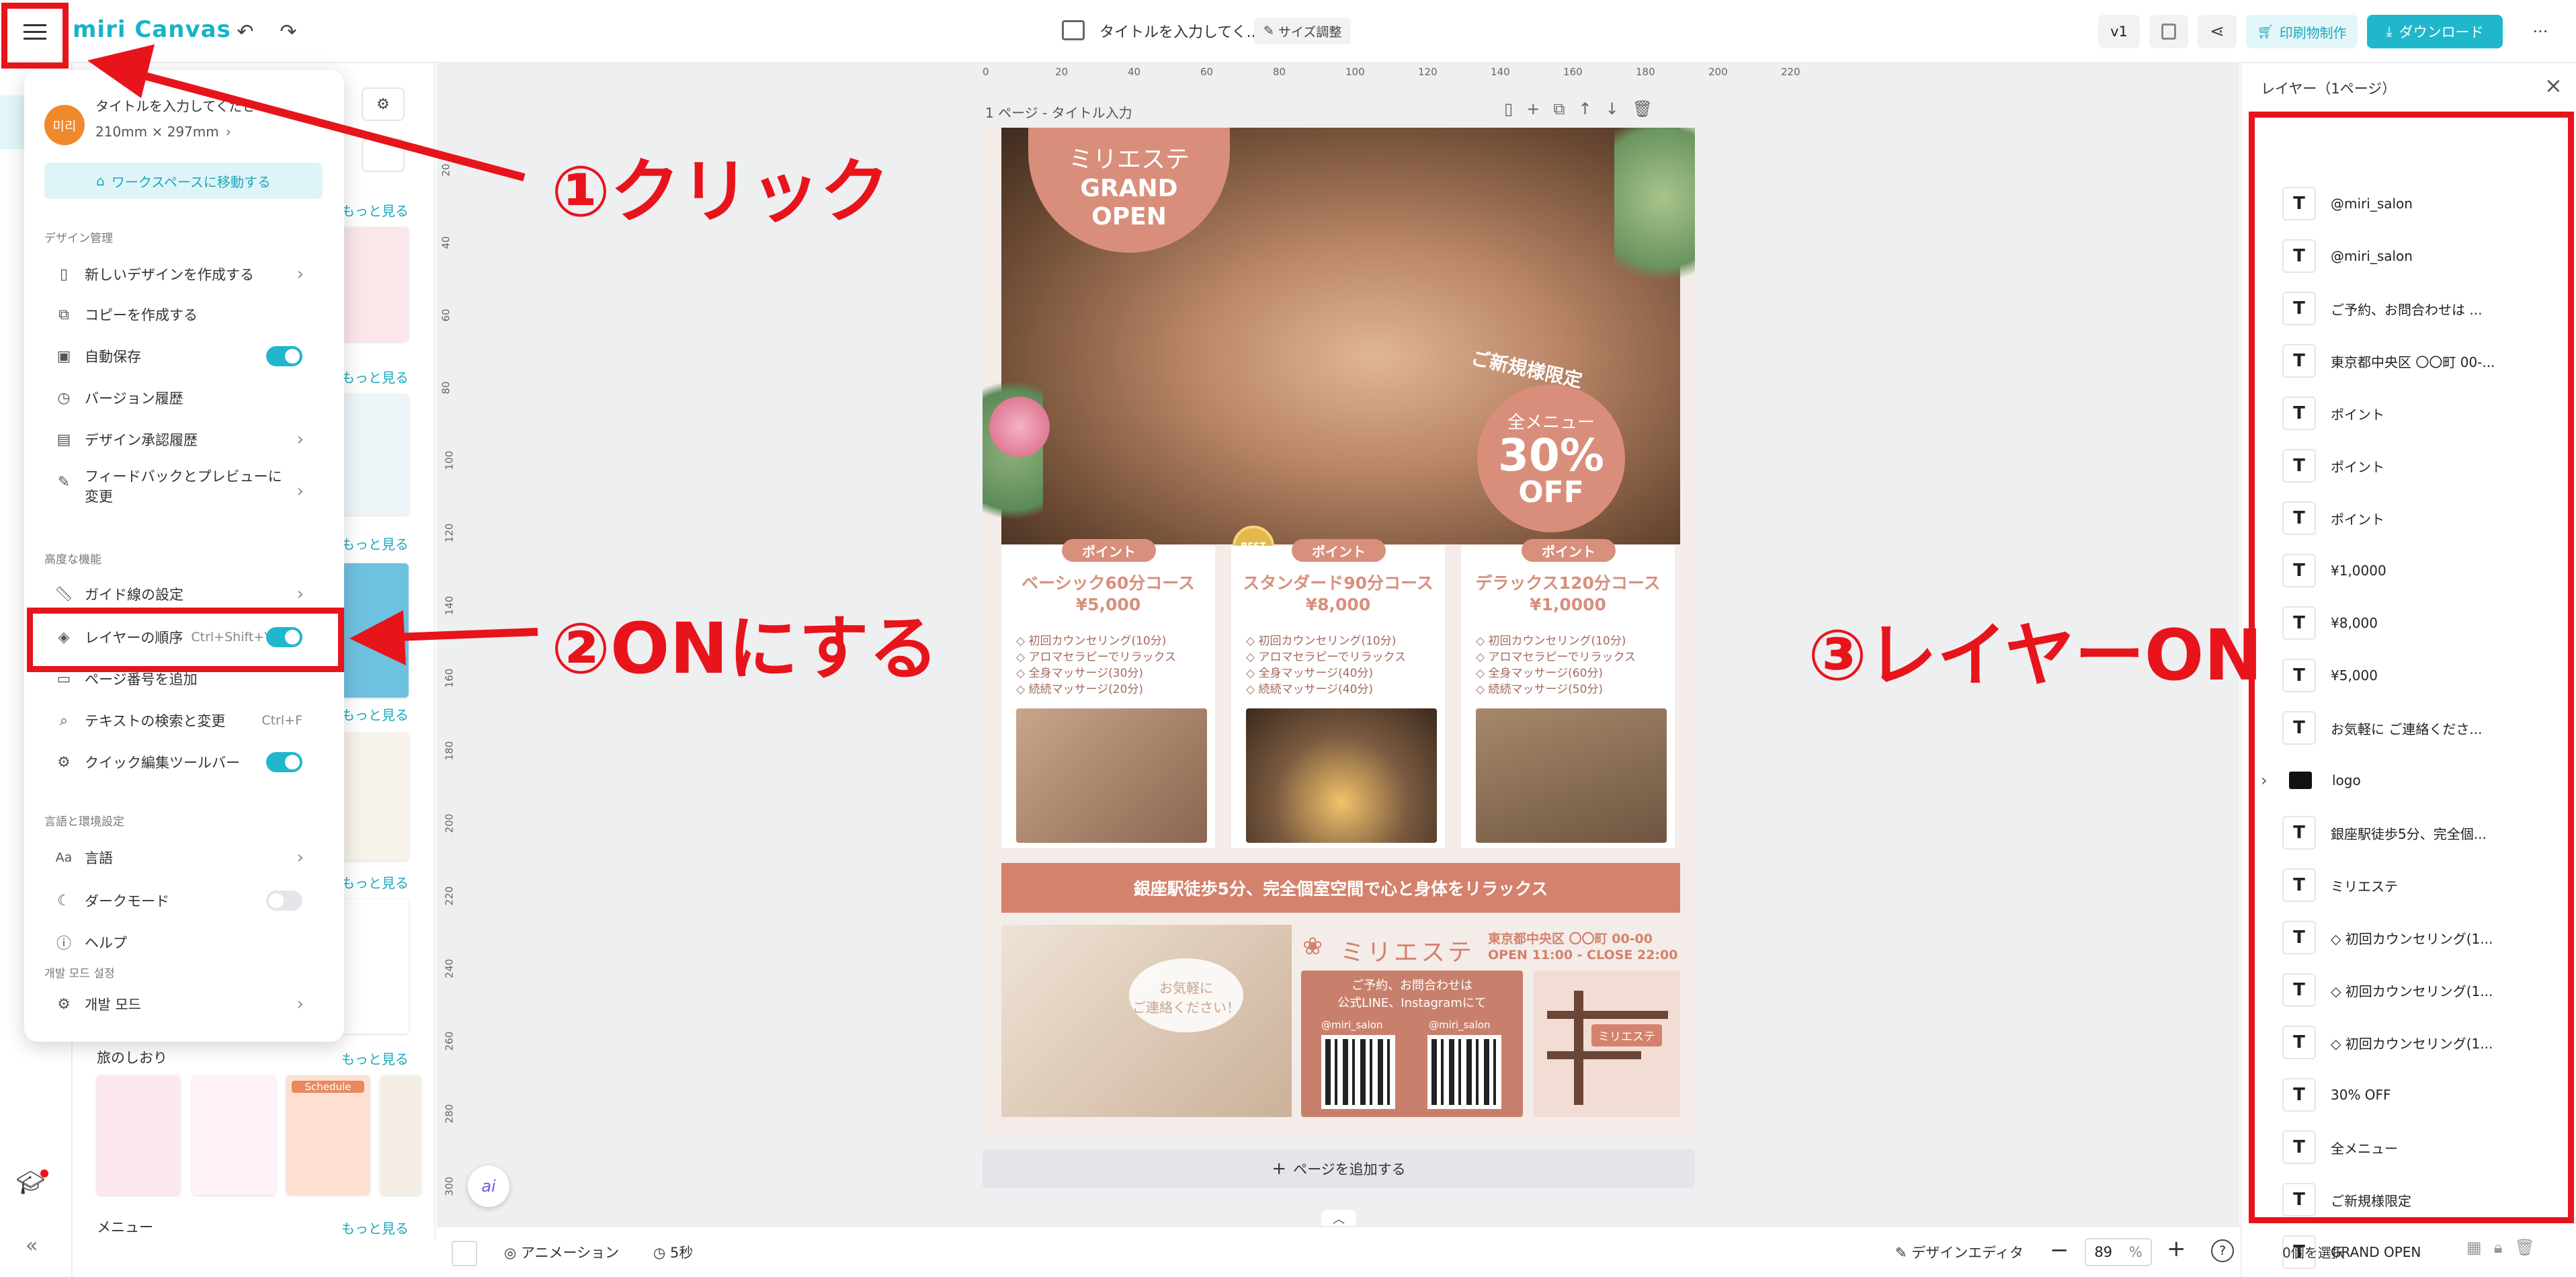 Image resolution: width=2576 pixels, height=1277 pixels. What do you see at coordinates (1310, 32) in the screenshot?
I see `size-adjust-label: サイズ調整` at bounding box center [1310, 32].